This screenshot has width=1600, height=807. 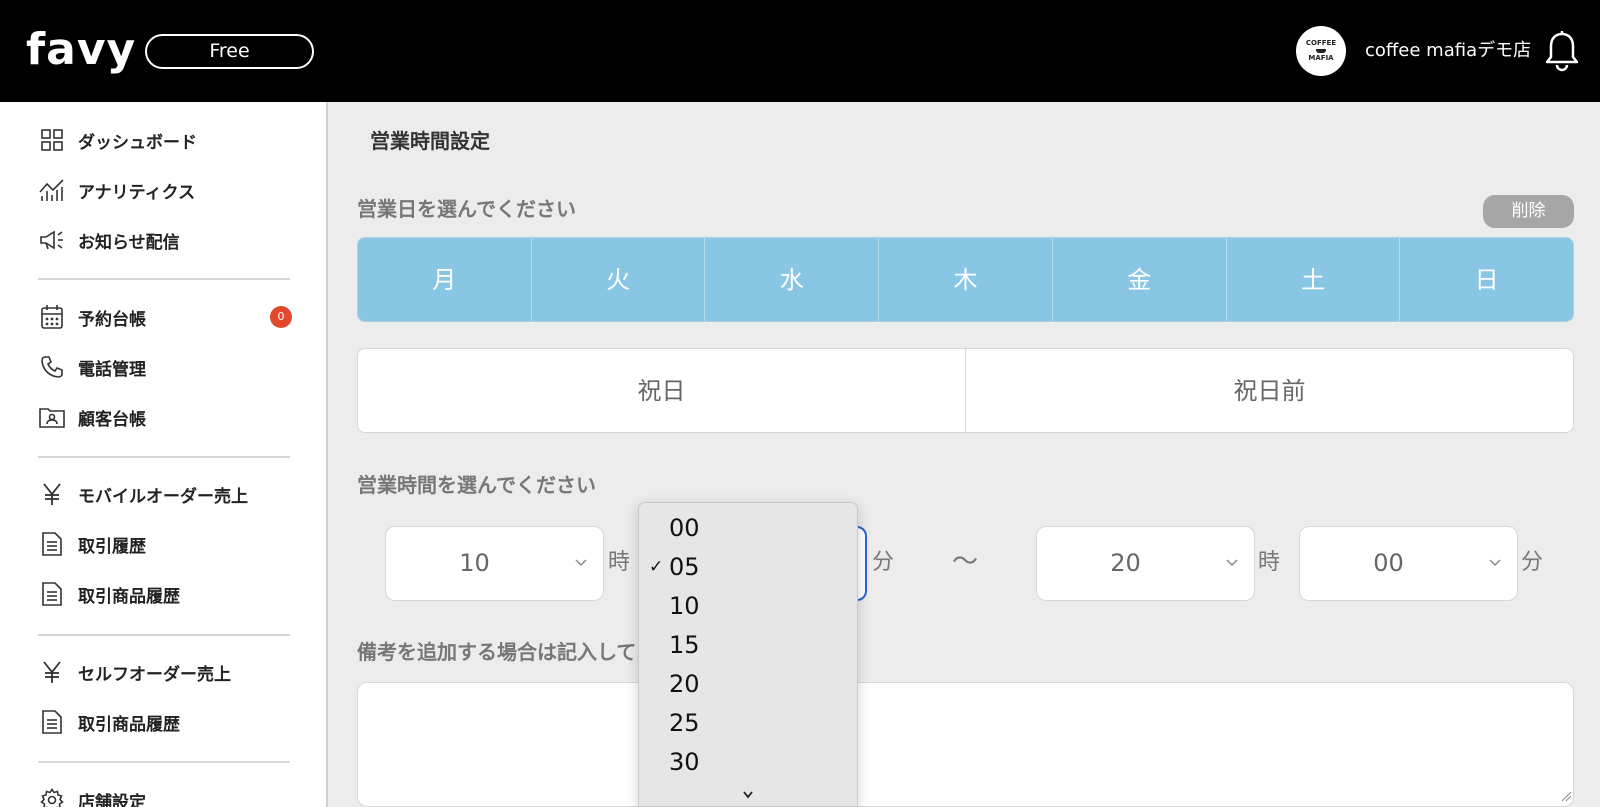 What do you see at coordinates (684, 645) in the screenshot?
I see `option-label: 15` at bounding box center [684, 645].